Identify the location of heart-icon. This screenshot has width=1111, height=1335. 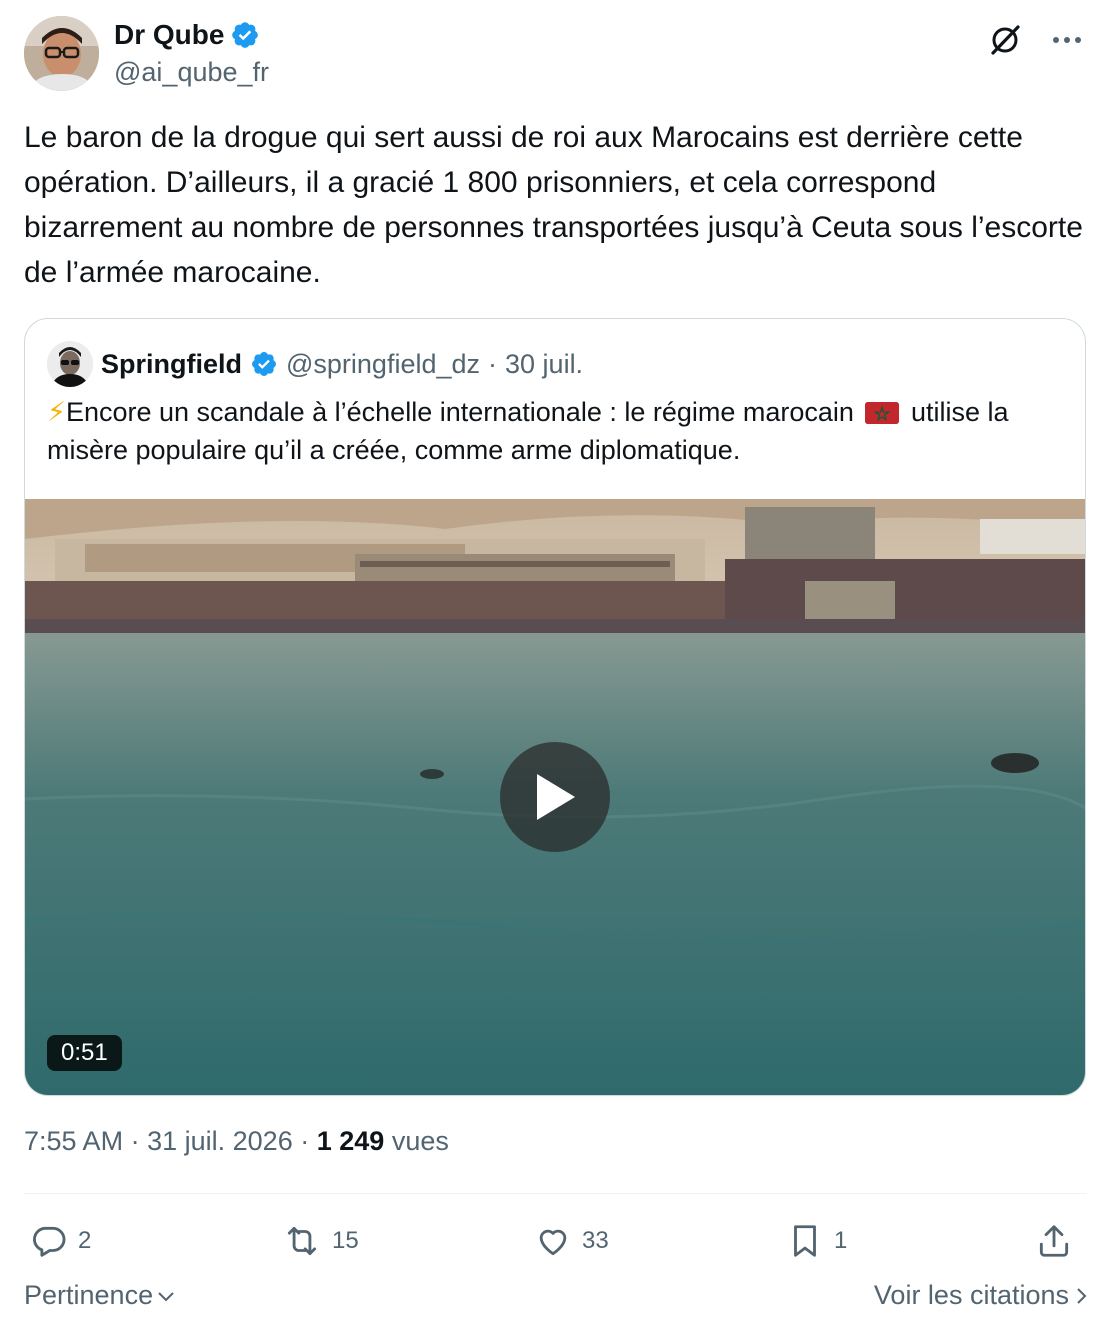
(553, 1242).